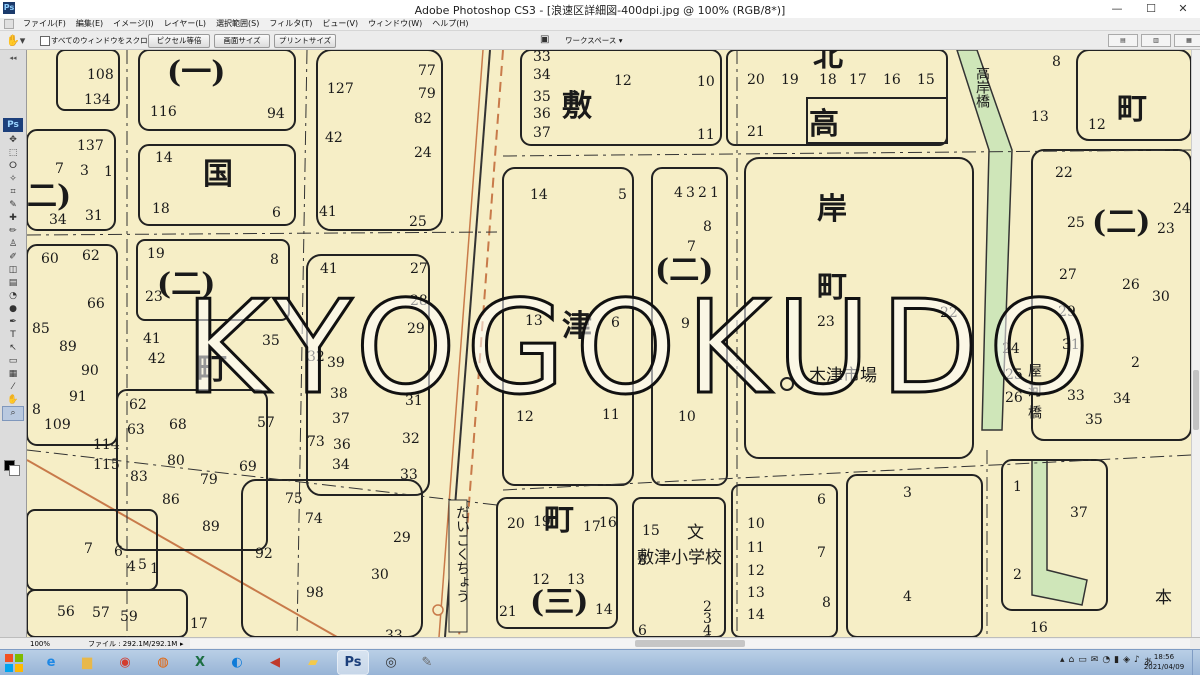  What do you see at coordinates (395, 24) in the screenshot?
I see `menu-item-7: ウィンドウ(W)` at bounding box center [395, 24].